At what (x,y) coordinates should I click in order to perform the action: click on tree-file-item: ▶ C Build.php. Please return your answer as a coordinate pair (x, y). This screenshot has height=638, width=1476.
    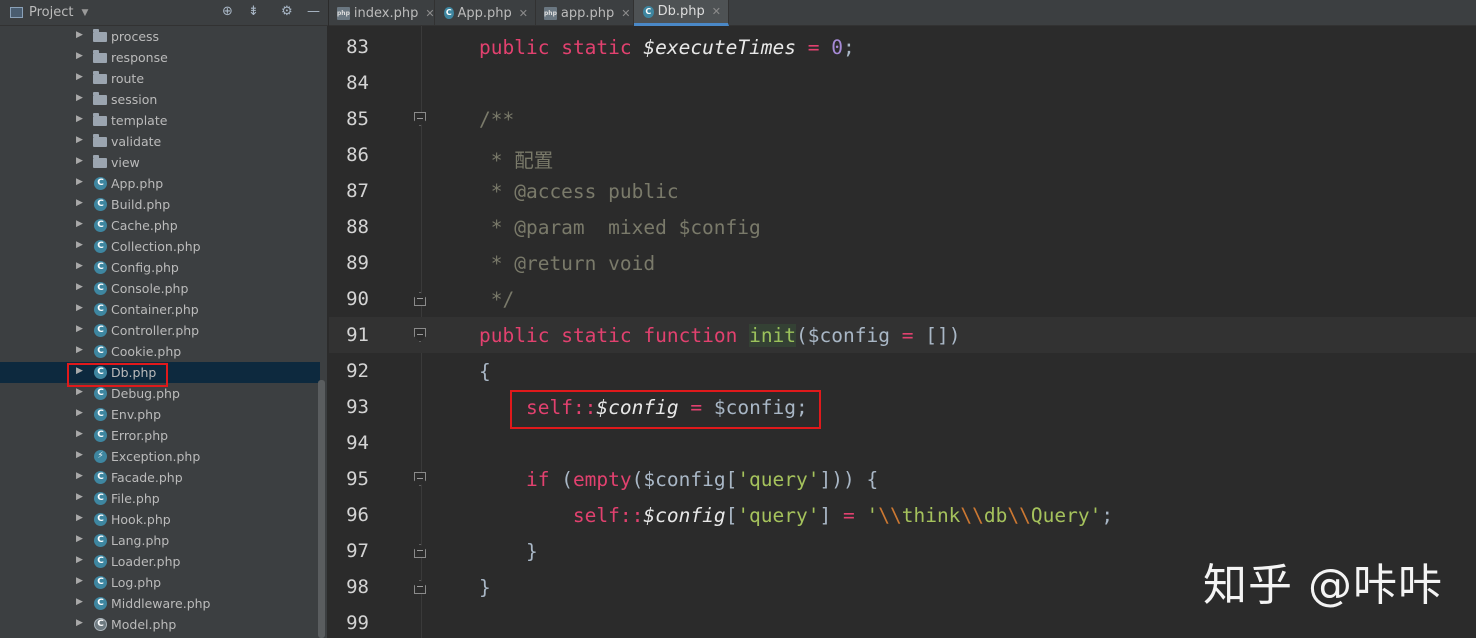
    Looking at the image, I should click on (160, 204).